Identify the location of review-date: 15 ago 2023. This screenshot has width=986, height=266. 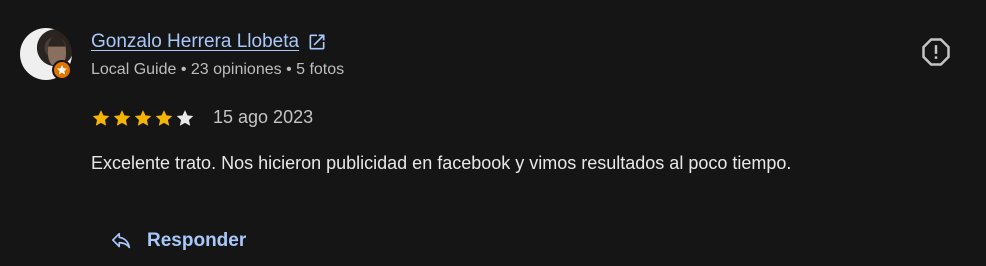
(263, 117).